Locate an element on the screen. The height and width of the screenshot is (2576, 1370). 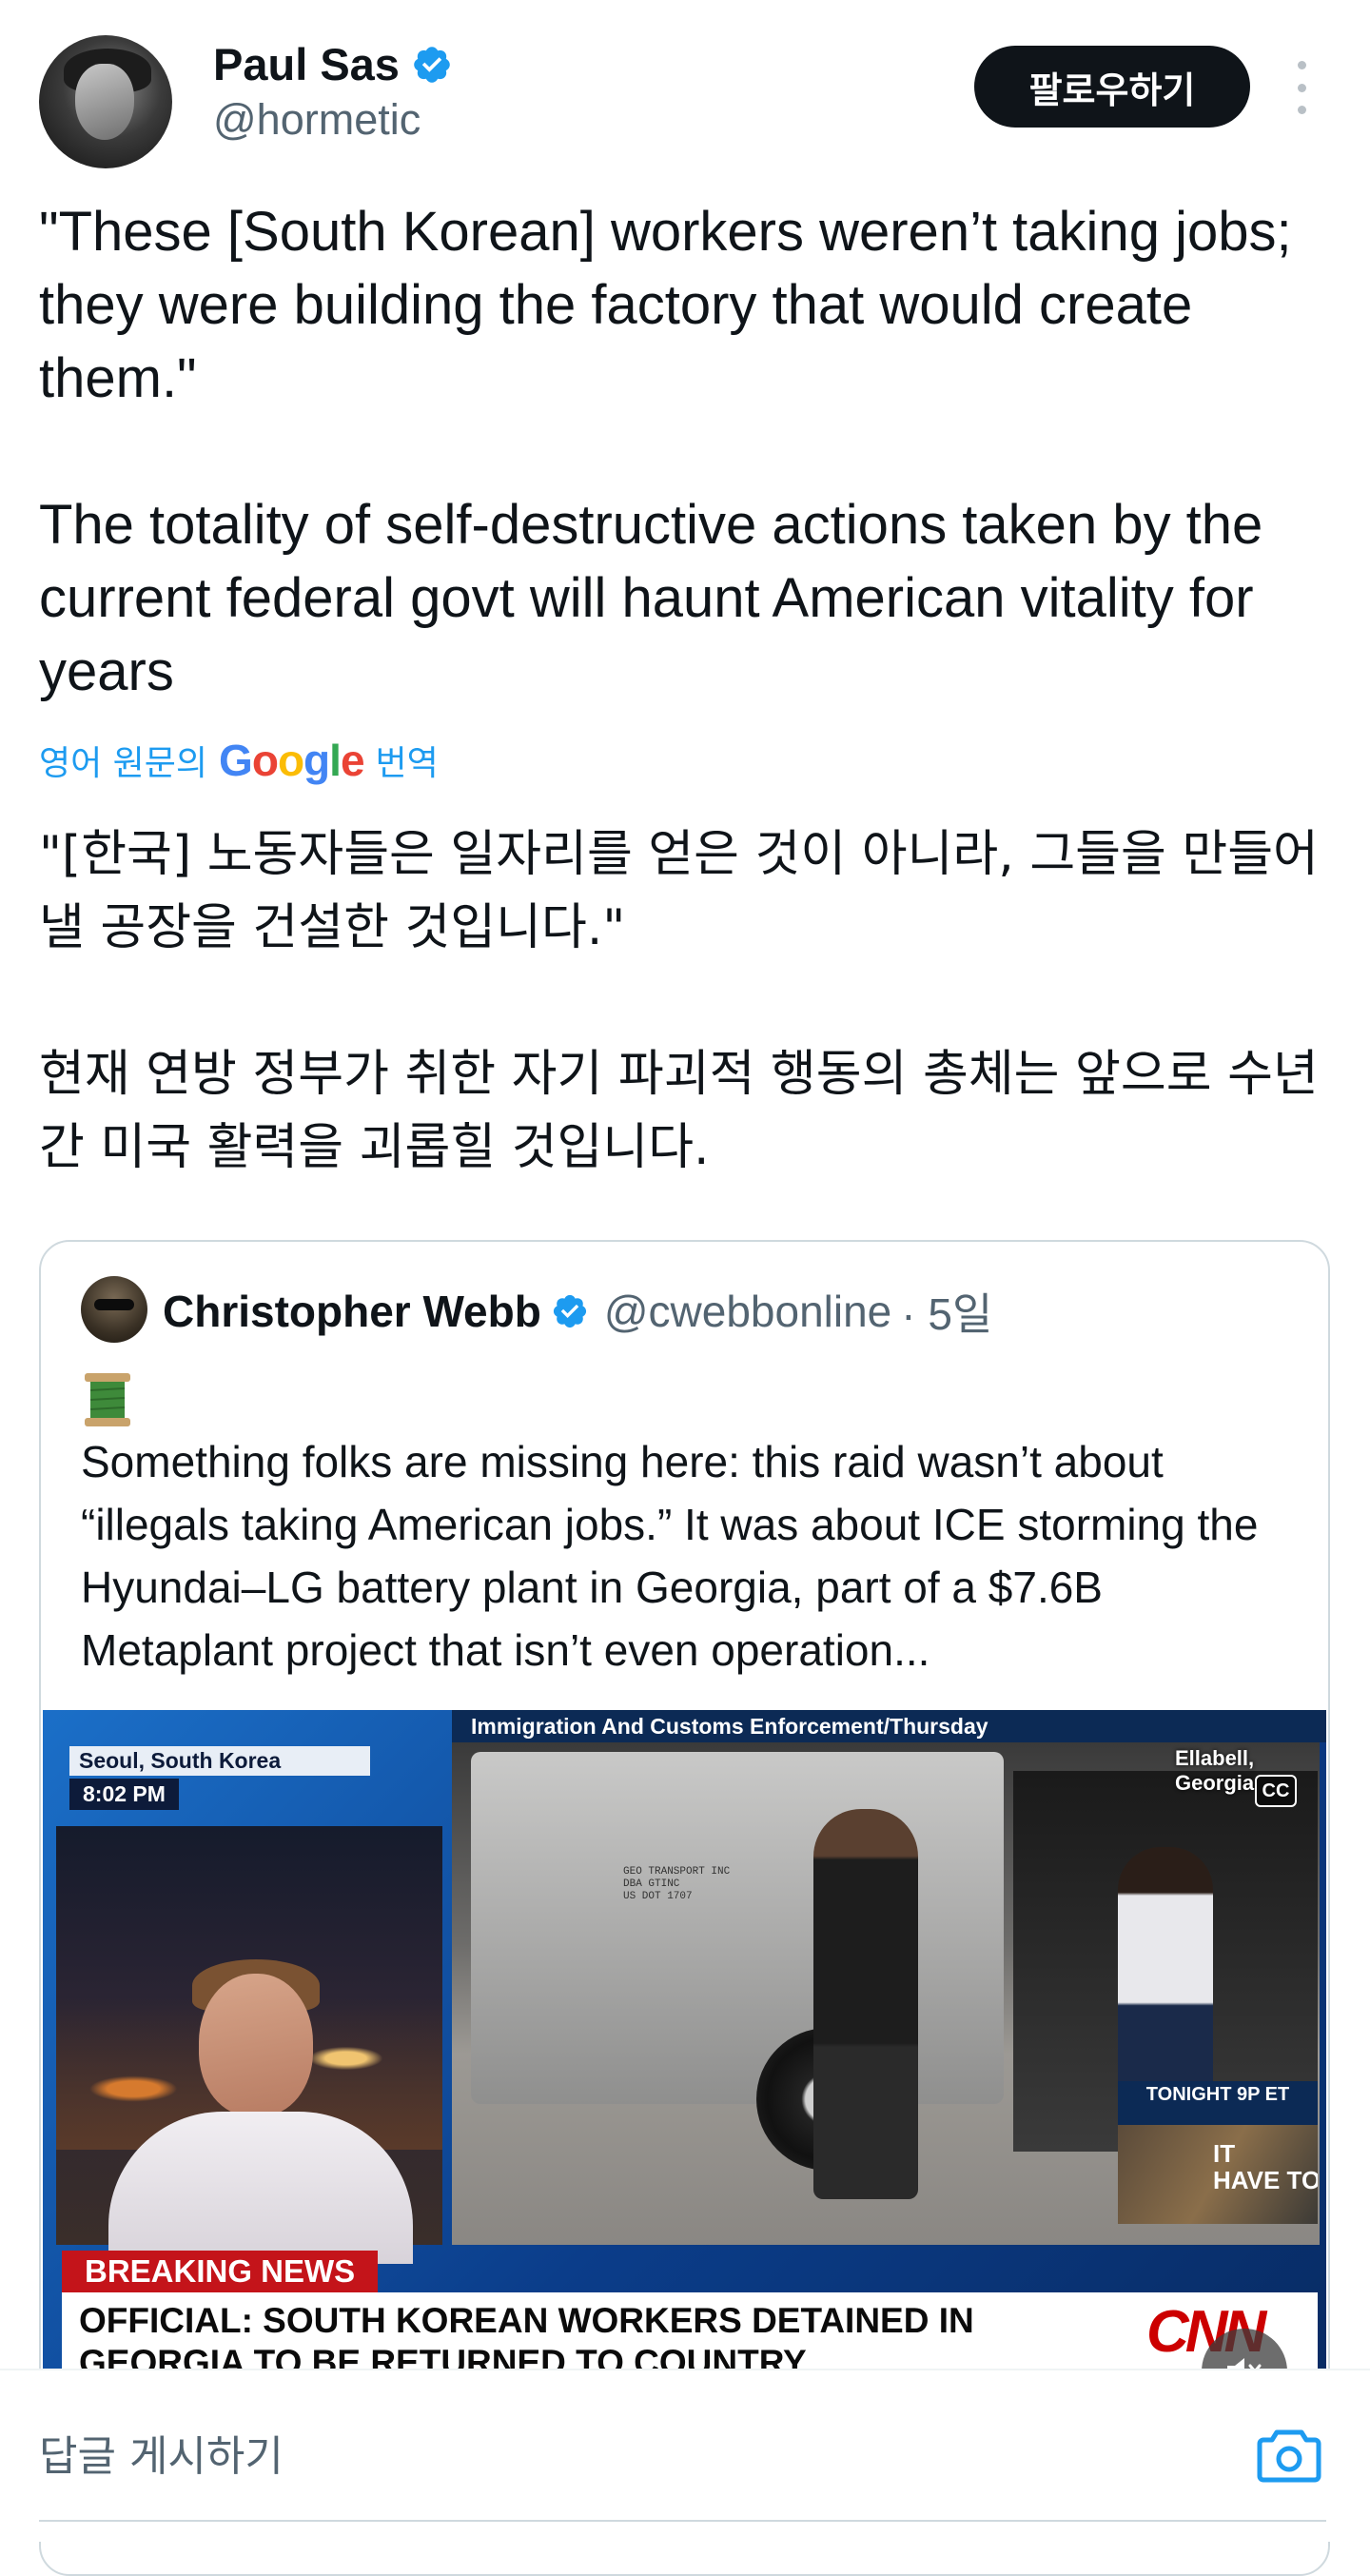
closed-captions-icon: CC is located at coordinates (1276, 1791).